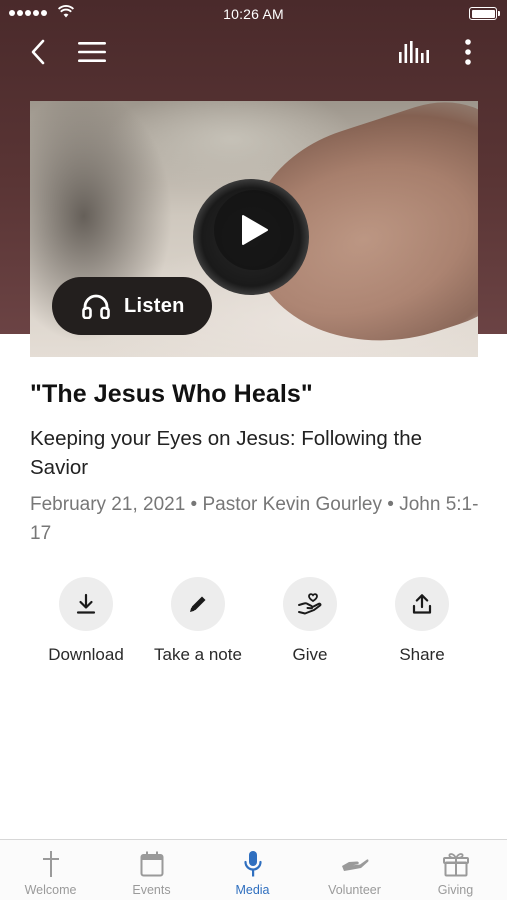  What do you see at coordinates (50, 864) in the screenshot?
I see `cross-icon` at bounding box center [50, 864].